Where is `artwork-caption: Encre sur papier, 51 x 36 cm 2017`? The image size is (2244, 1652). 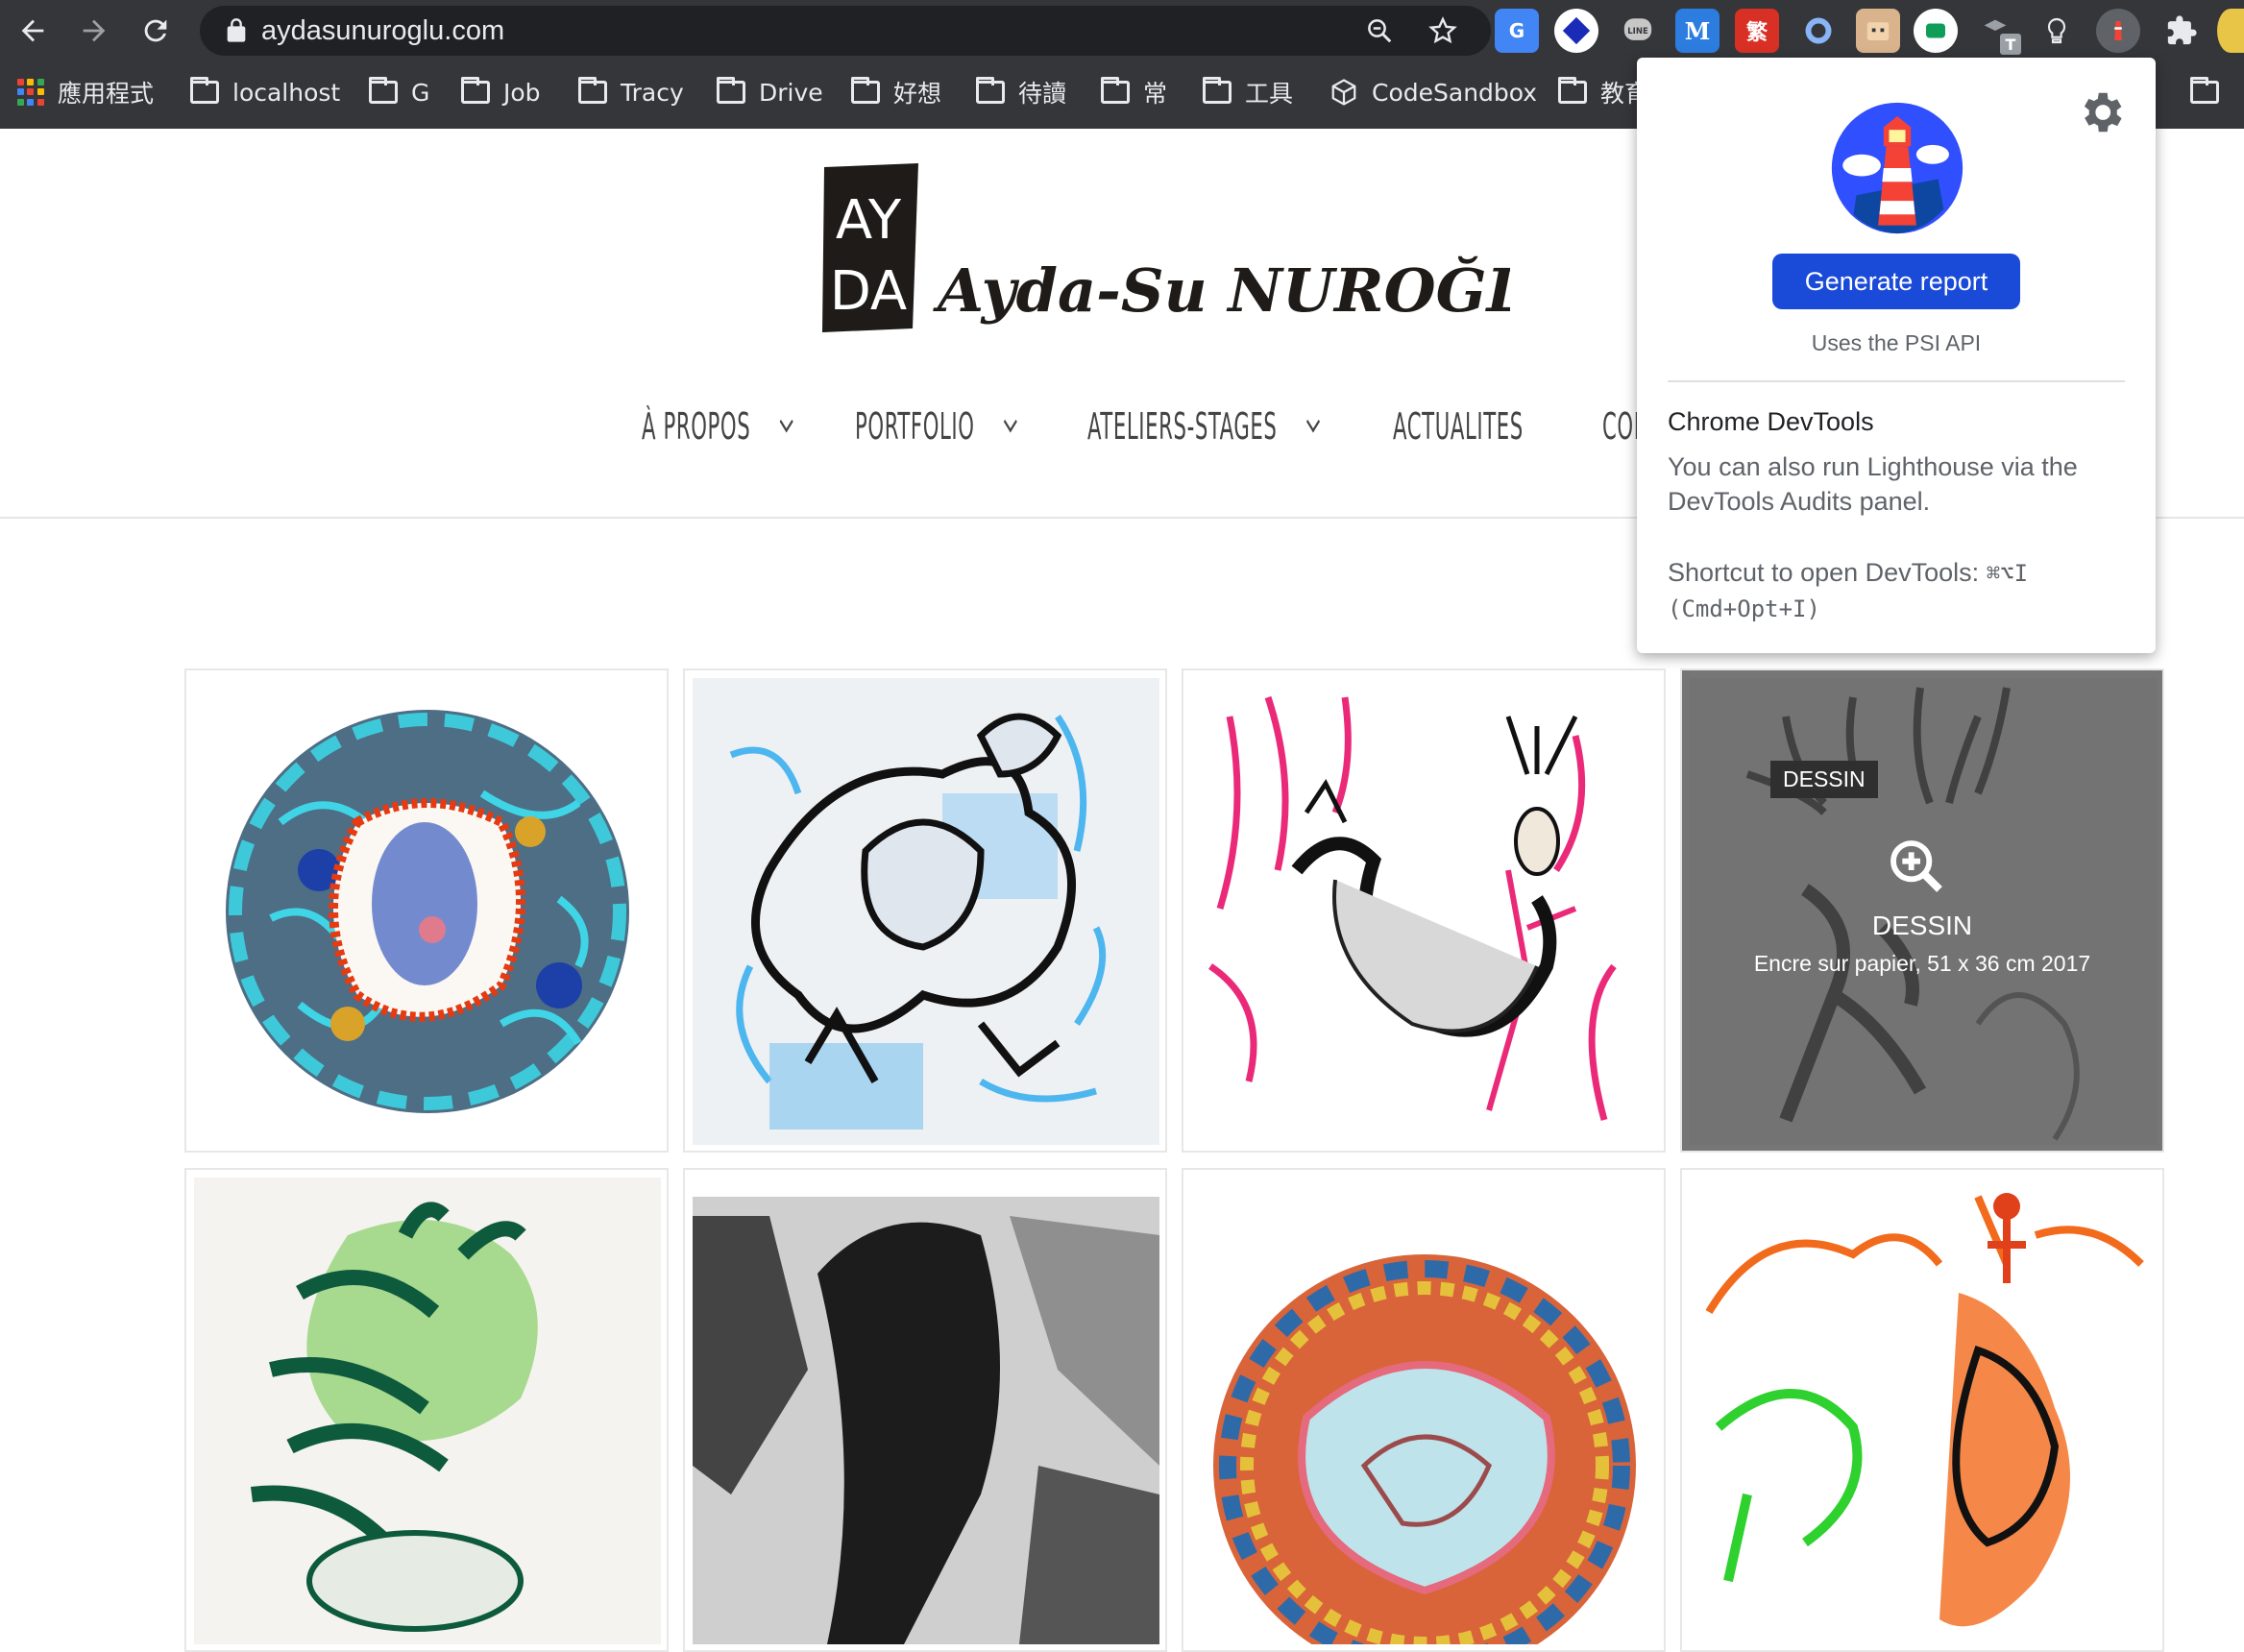
artwork-caption: Encre sur papier, 51 x 36 cm 2017 is located at coordinates (1922, 963).